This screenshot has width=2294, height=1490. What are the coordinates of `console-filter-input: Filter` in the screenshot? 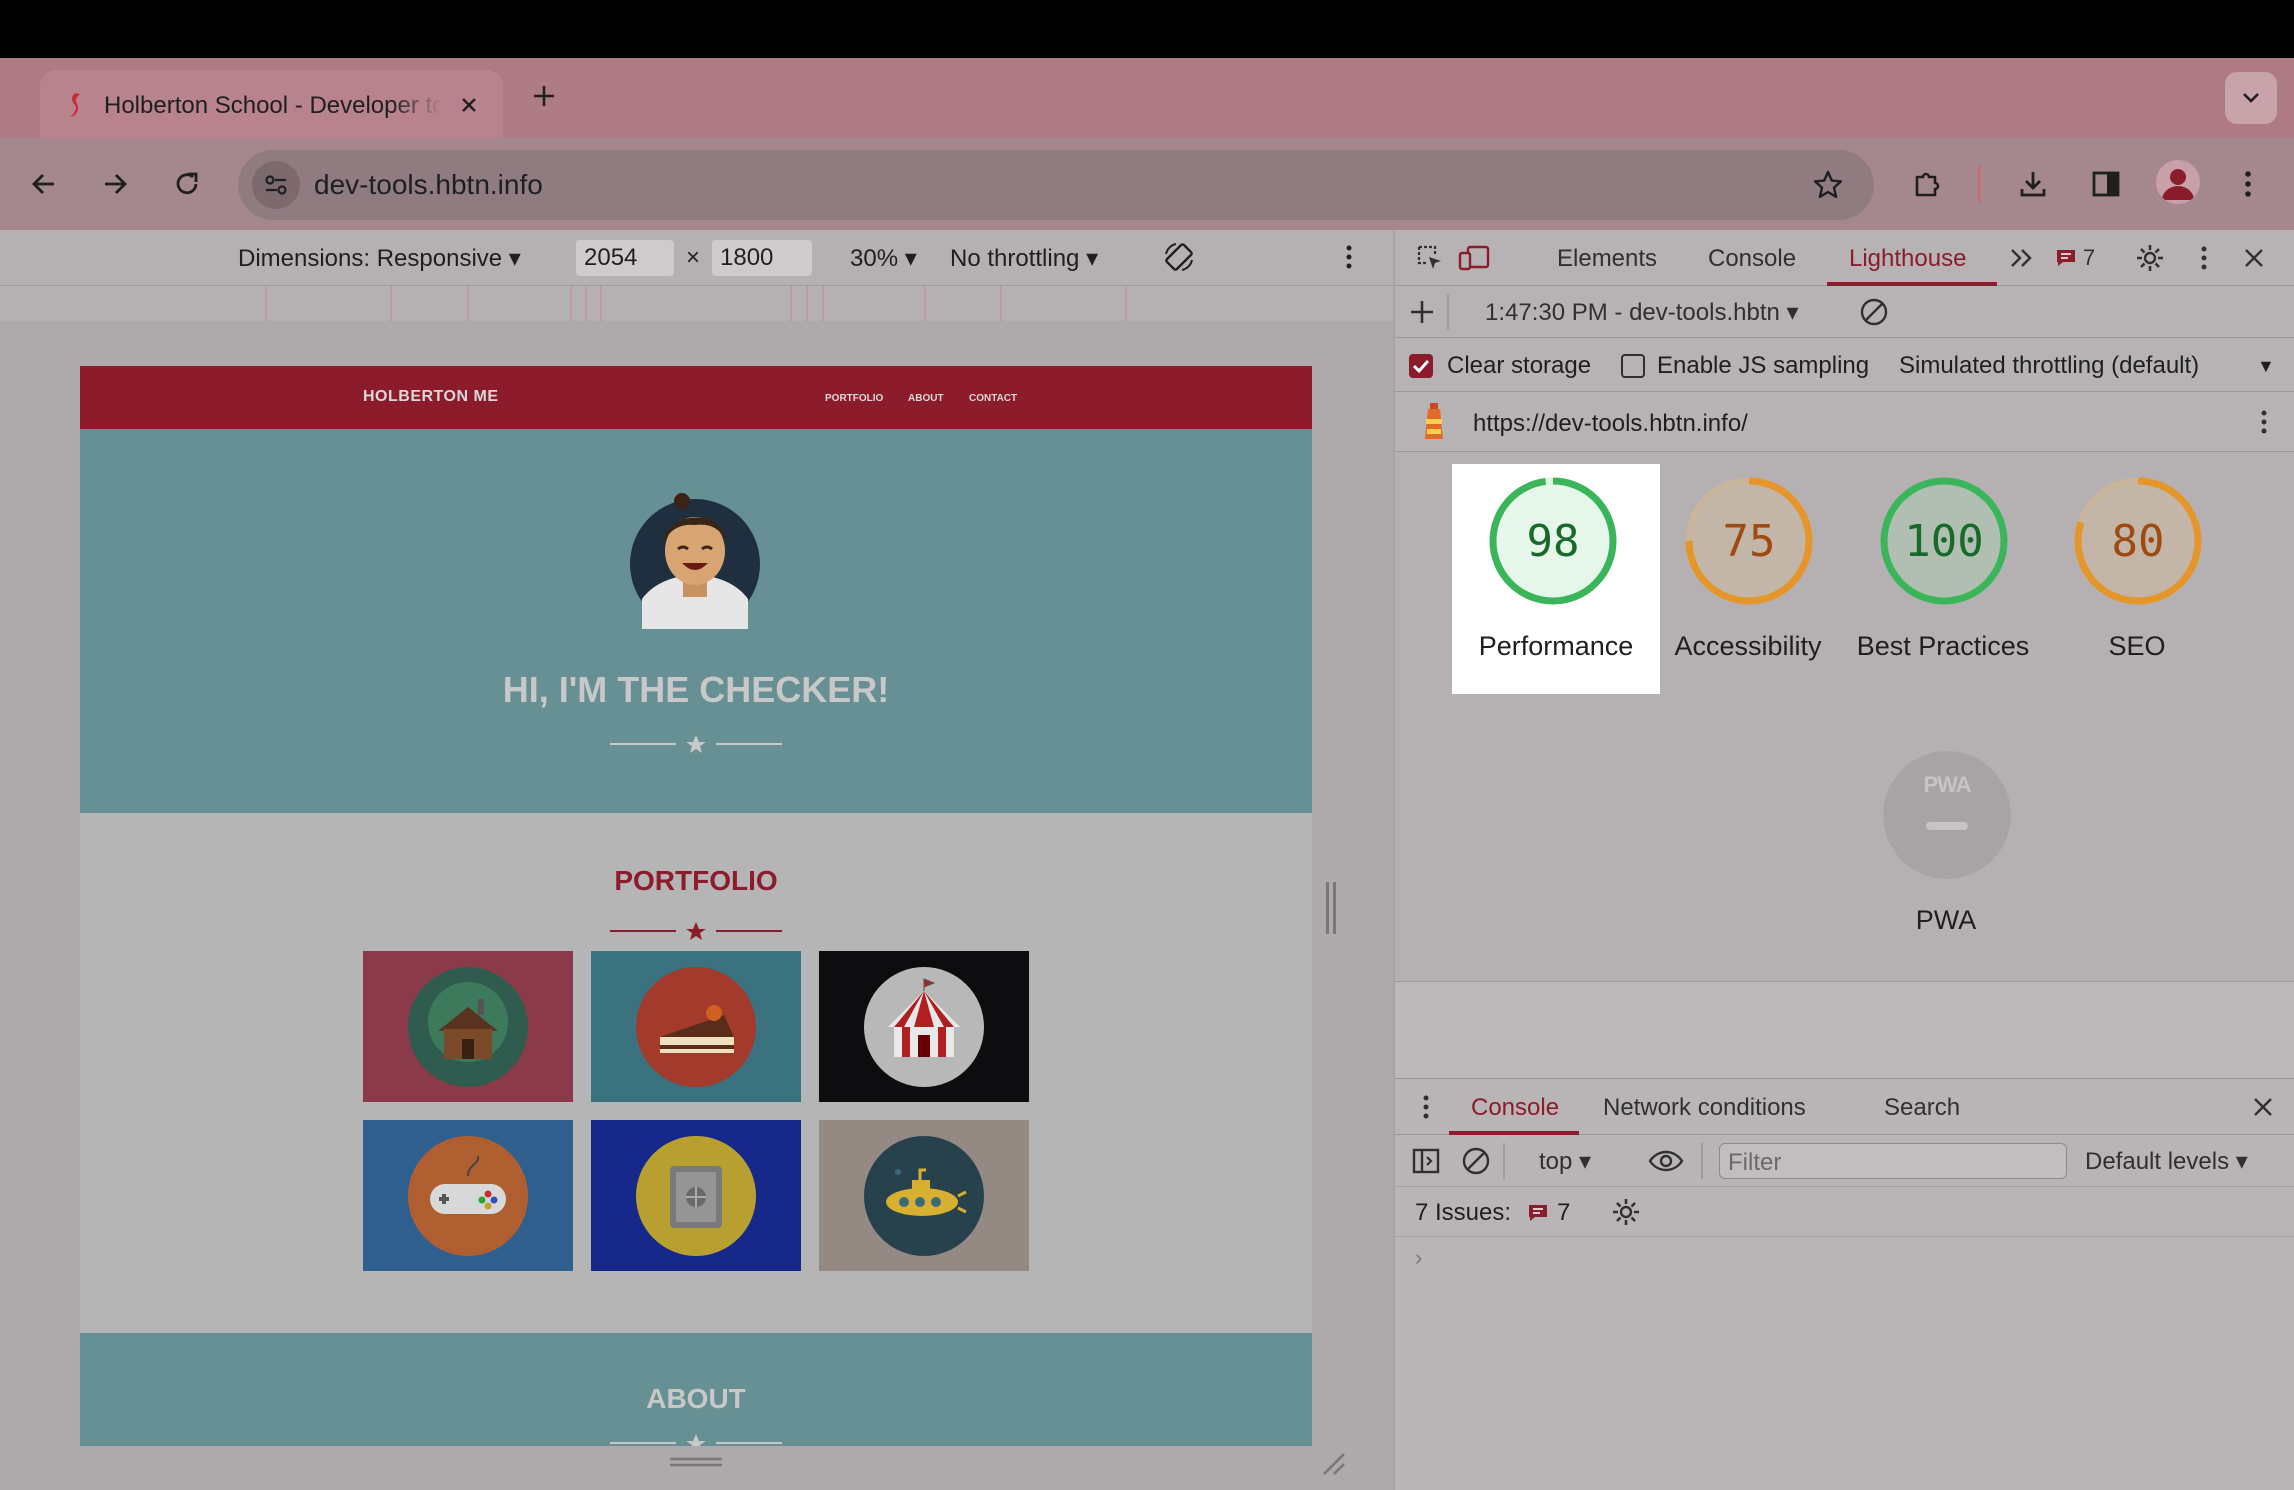 It's located at (1893, 1161).